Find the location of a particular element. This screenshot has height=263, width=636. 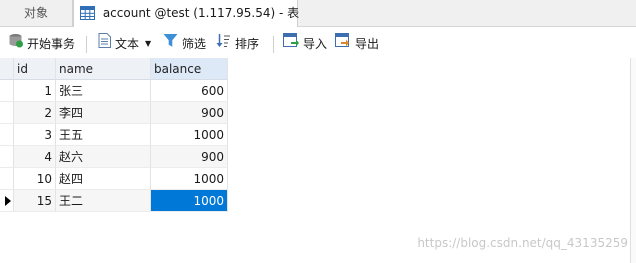

import-button: 导入 is located at coordinates (305, 44).